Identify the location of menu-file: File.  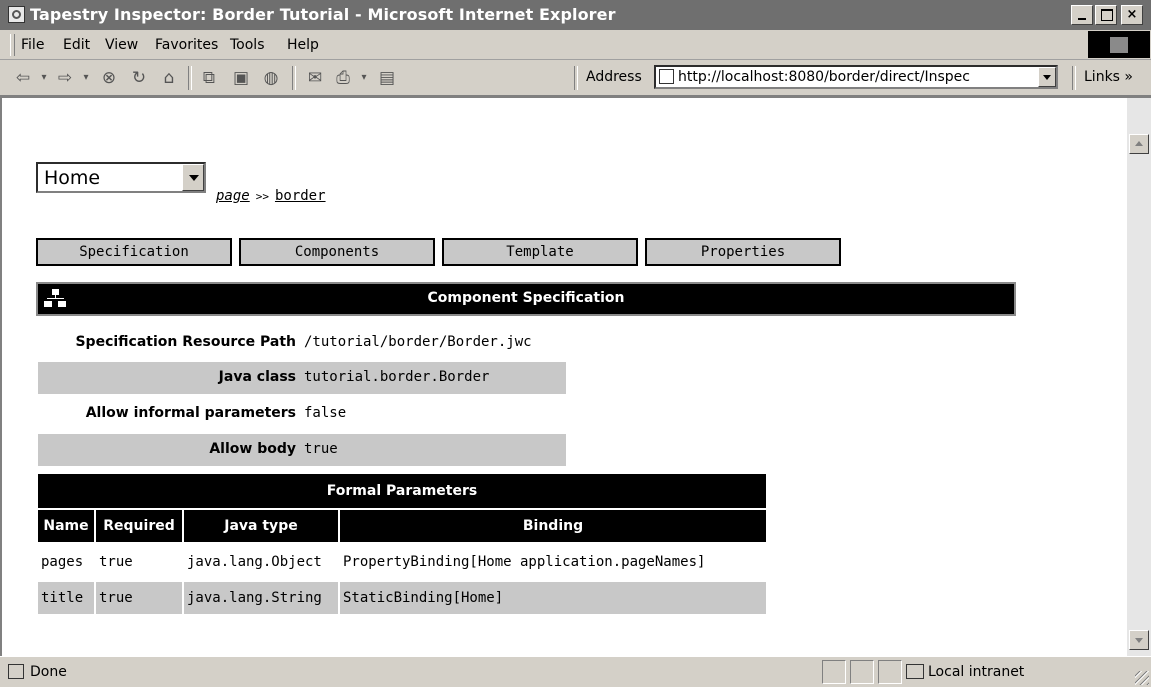
(32, 45).